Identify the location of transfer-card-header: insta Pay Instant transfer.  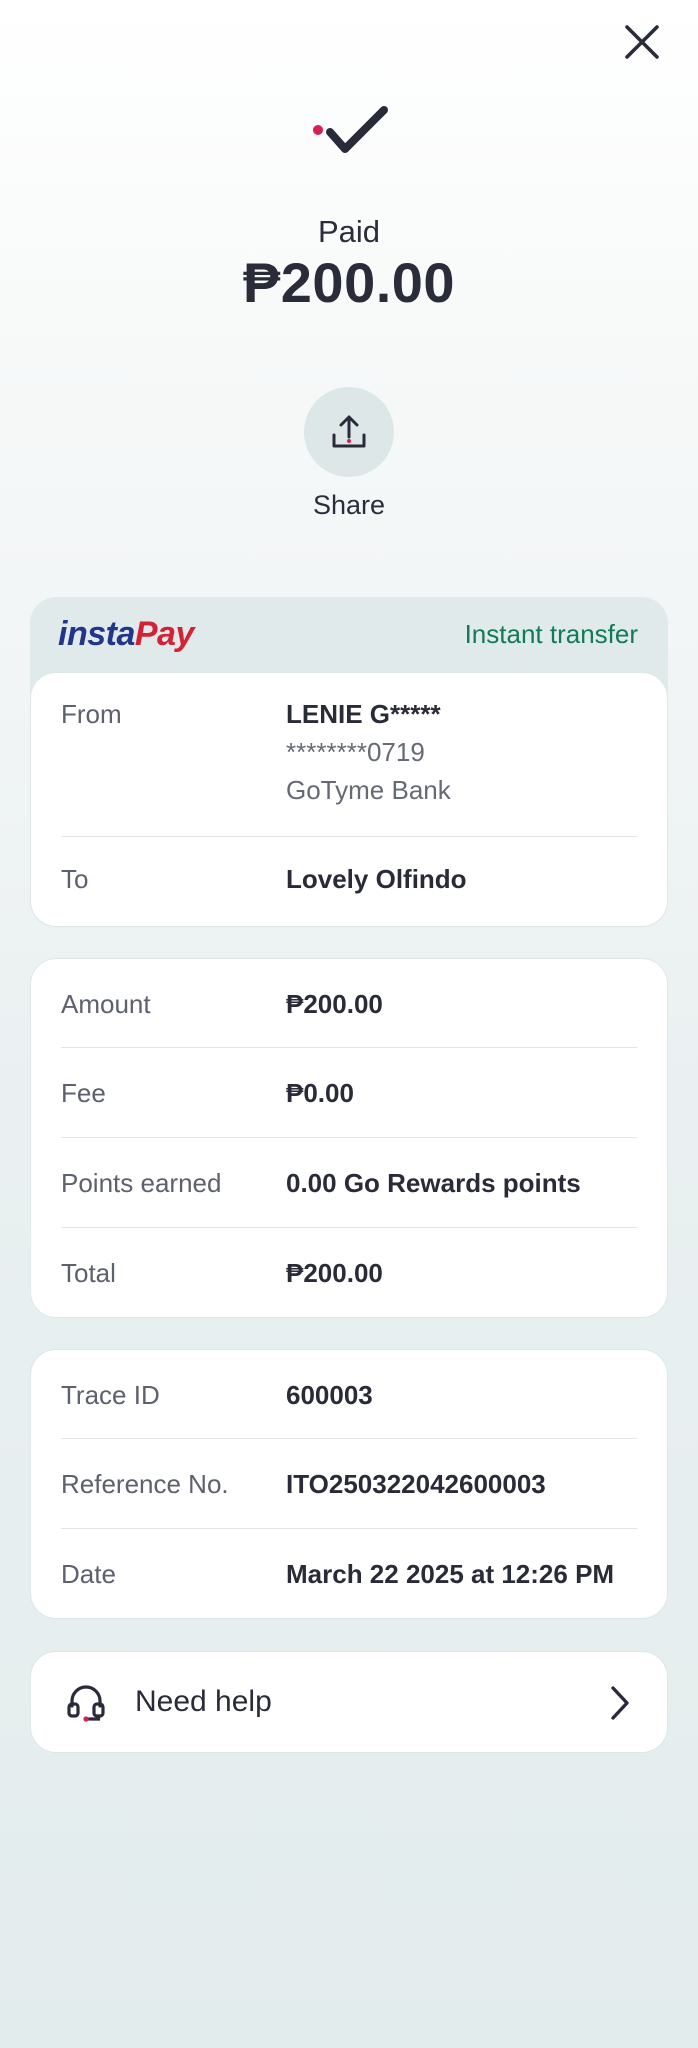
(349, 634).